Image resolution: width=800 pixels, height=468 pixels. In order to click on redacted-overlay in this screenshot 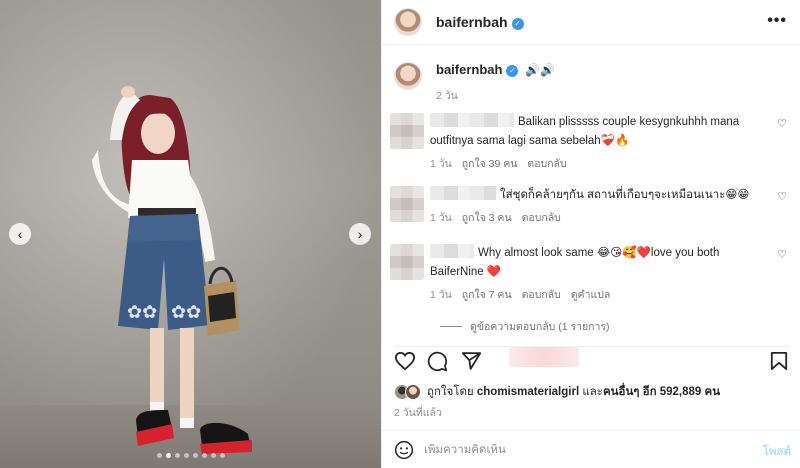, I will do `click(544, 357)`.